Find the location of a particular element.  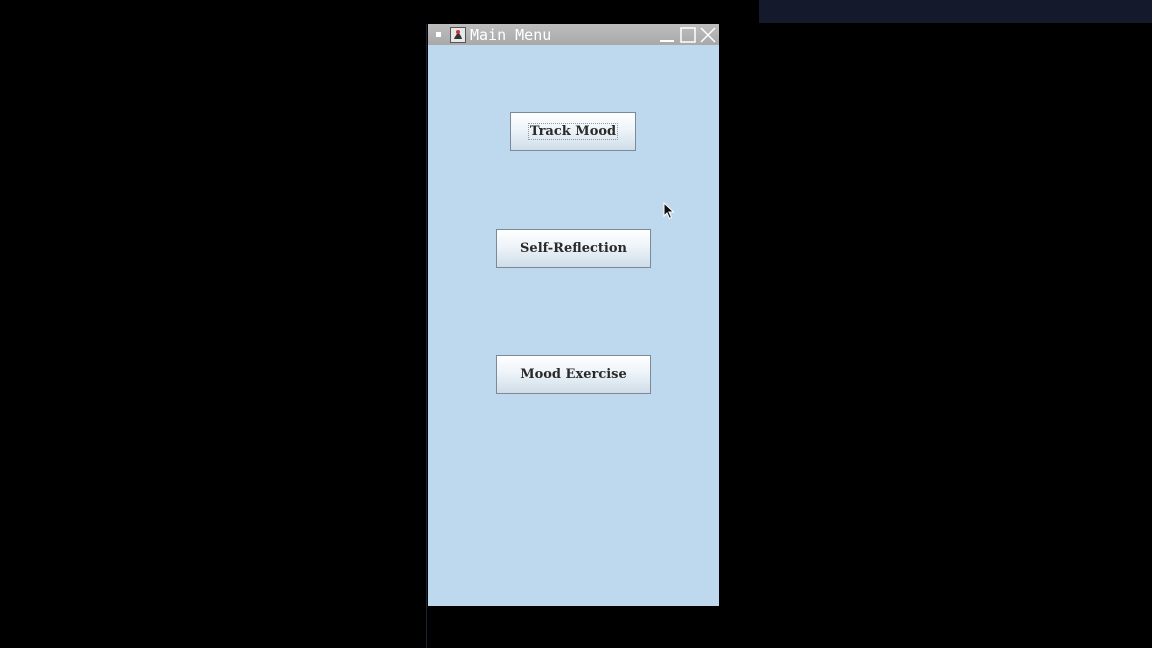

track-mood-label: Track Mood is located at coordinates (573, 131).